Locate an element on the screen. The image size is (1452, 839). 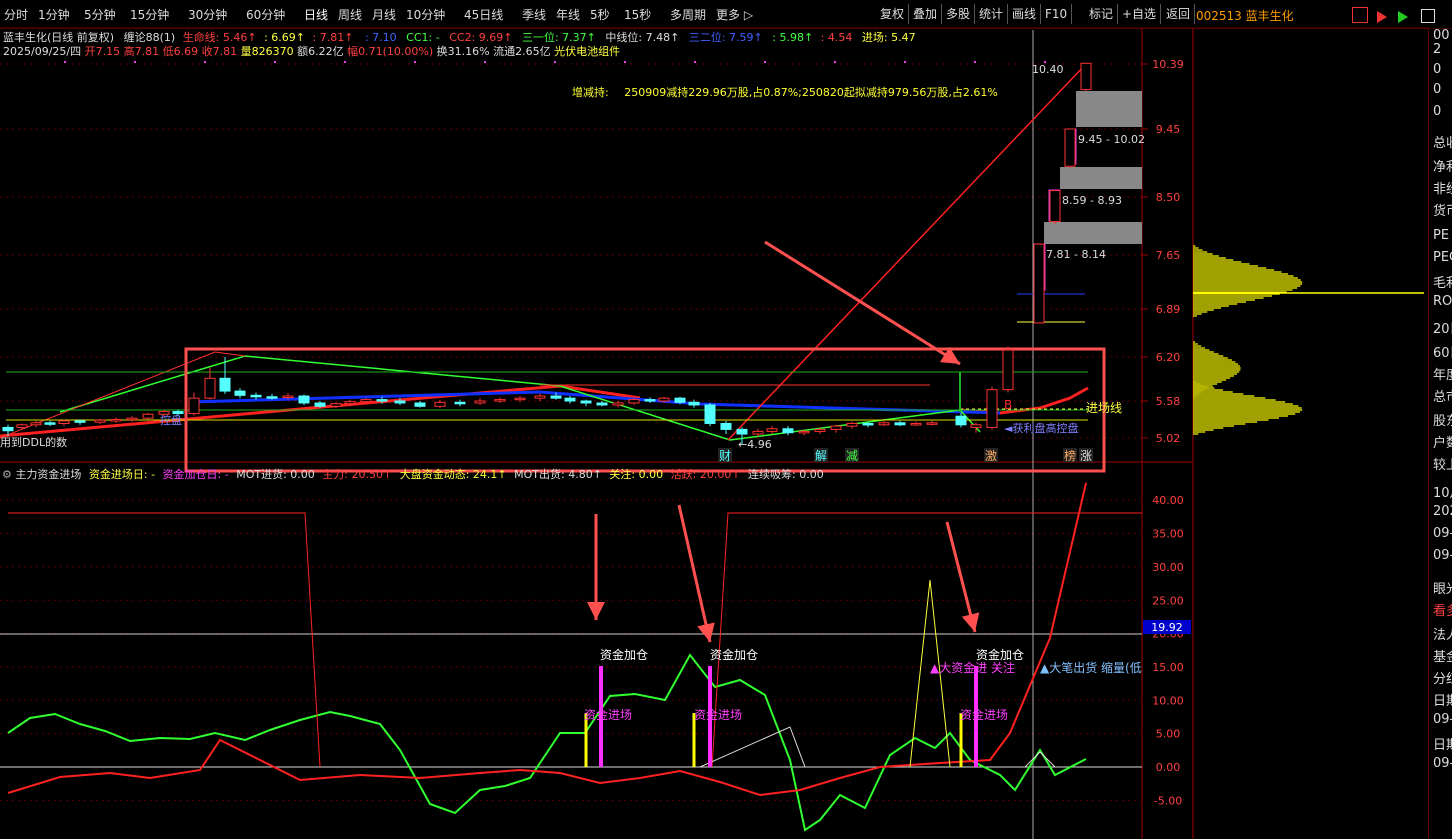
event-marker: 财 is located at coordinates (725, 456).